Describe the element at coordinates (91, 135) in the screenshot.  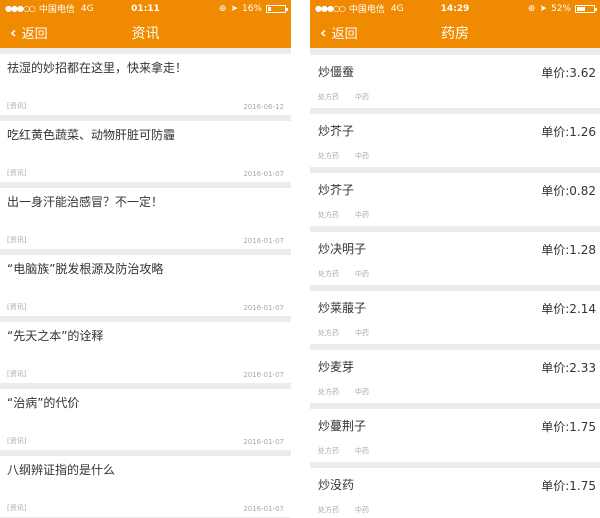
I see `news-title: 吃红黄色蔬菜、动物肝脏可防霾` at that location.